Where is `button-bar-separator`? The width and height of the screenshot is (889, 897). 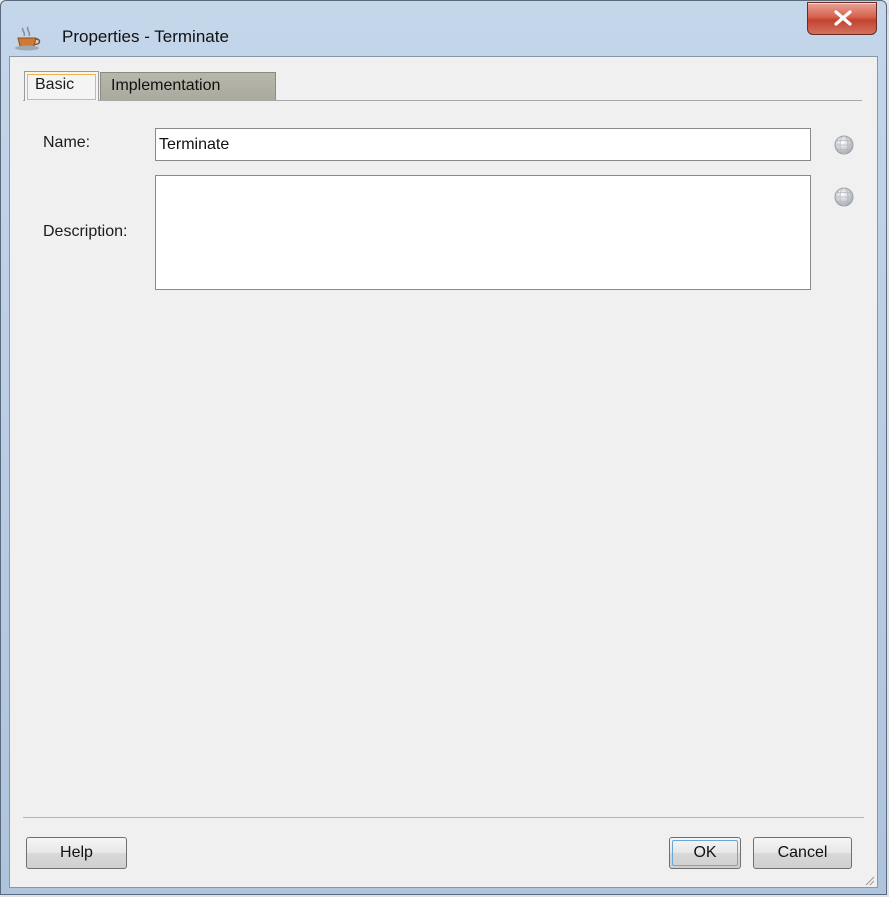
button-bar-separator is located at coordinates (443, 817).